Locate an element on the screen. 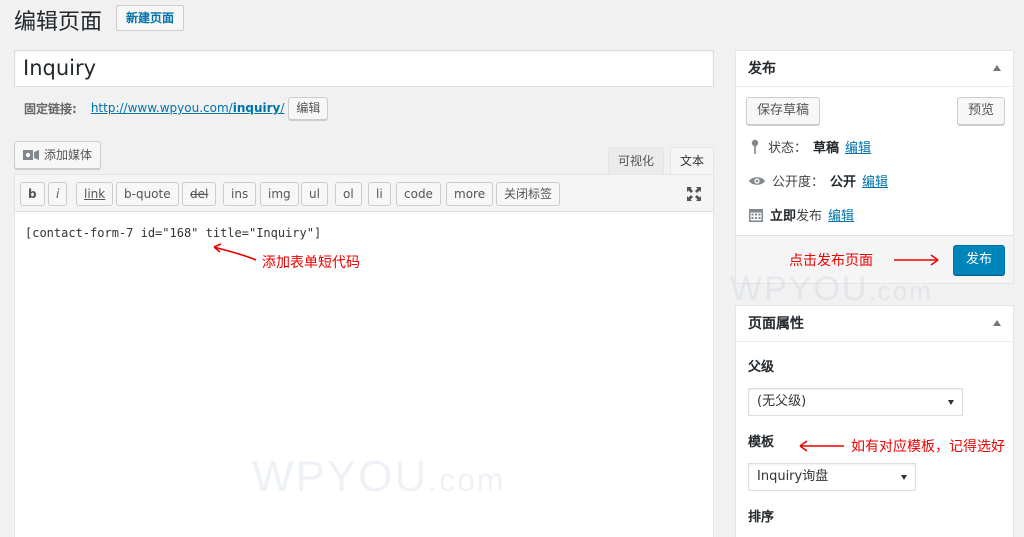  schedule-label: 发布 is located at coordinates (809, 216).